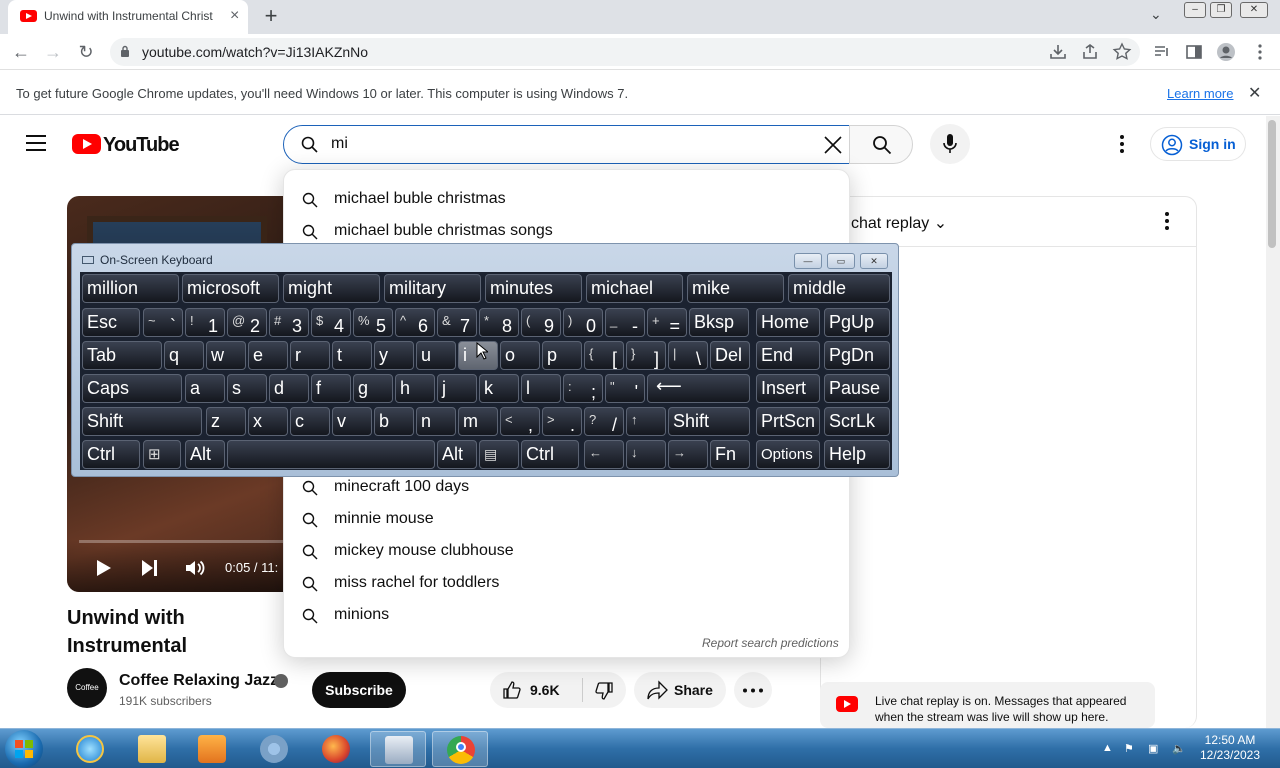  What do you see at coordinates (1131, 749) in the screenshot?
I see `action-center-icon: ⚑` at bounding box center [1131, 749].